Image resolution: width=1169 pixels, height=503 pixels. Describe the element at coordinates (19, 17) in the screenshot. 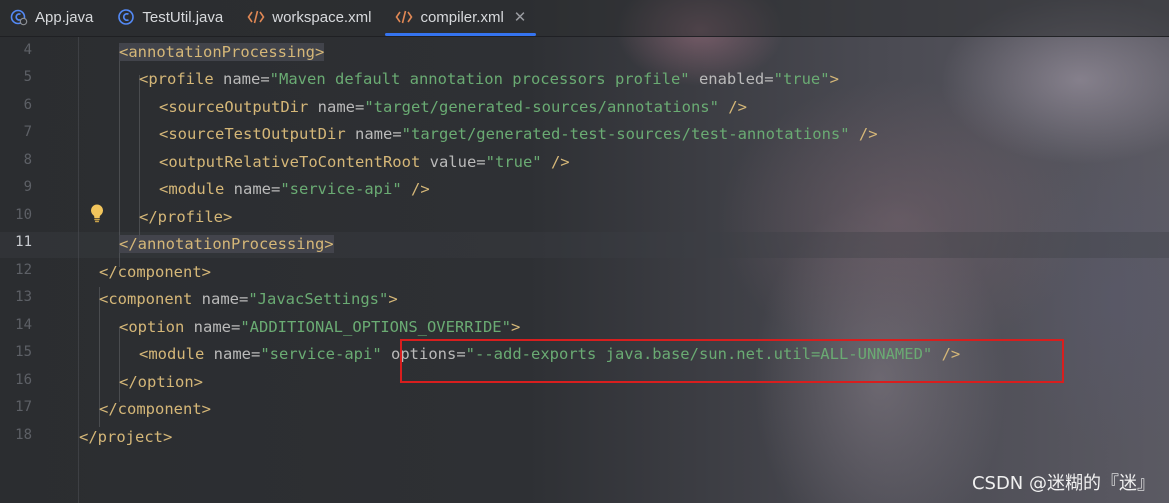

I see `java-class-icon` at that location.